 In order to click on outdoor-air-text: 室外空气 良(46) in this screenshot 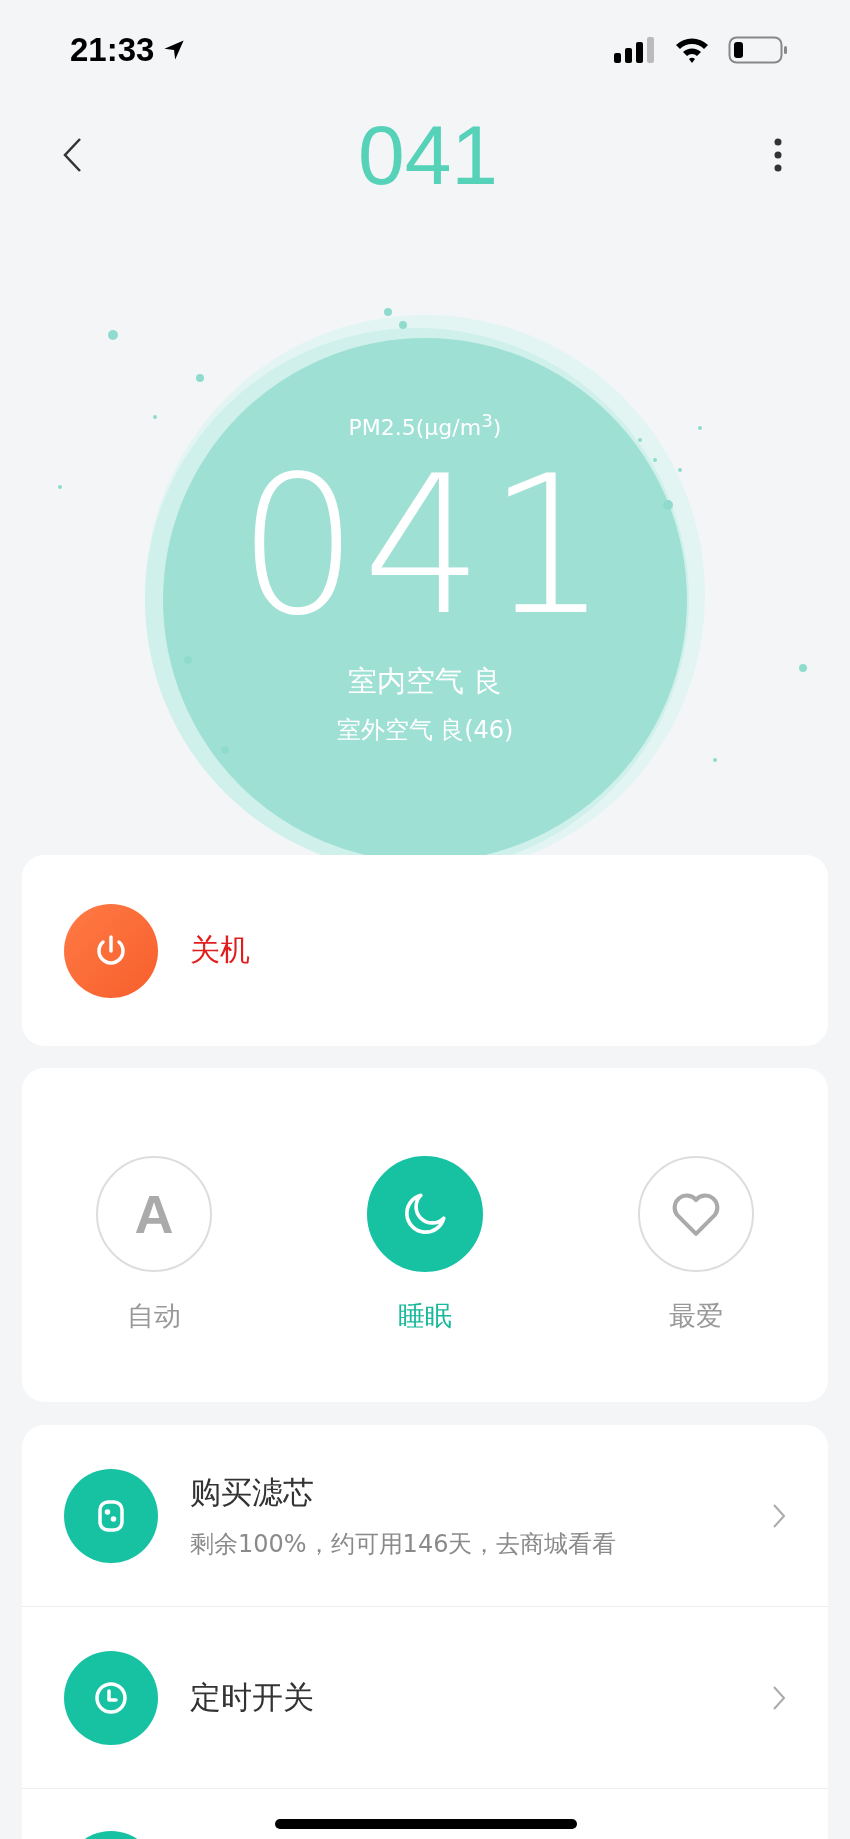, I will do `click(425, 731)`.